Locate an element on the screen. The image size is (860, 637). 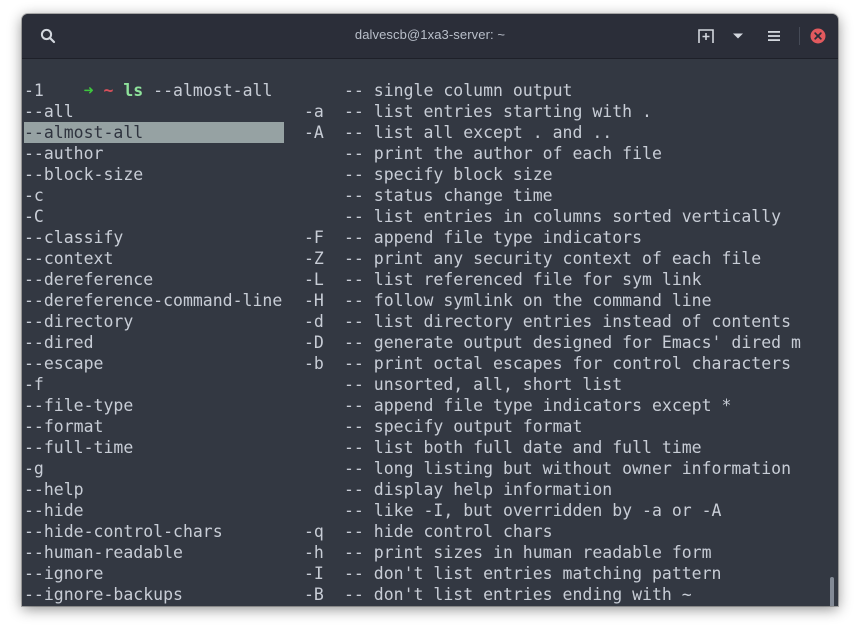
completion-short-flag: -a is located at coordinates (314, 111).